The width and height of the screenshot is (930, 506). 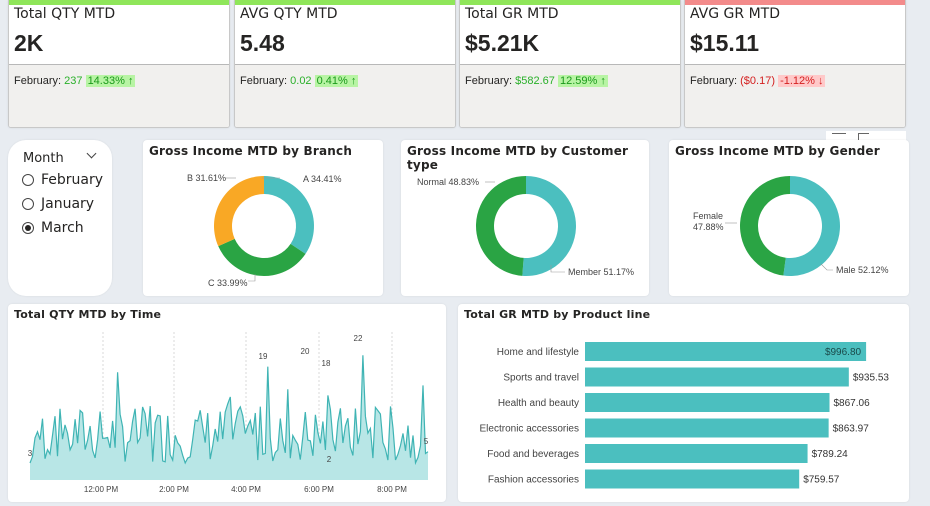 I want to click on category-label: Food and beverages, so click(x=533, y=454).